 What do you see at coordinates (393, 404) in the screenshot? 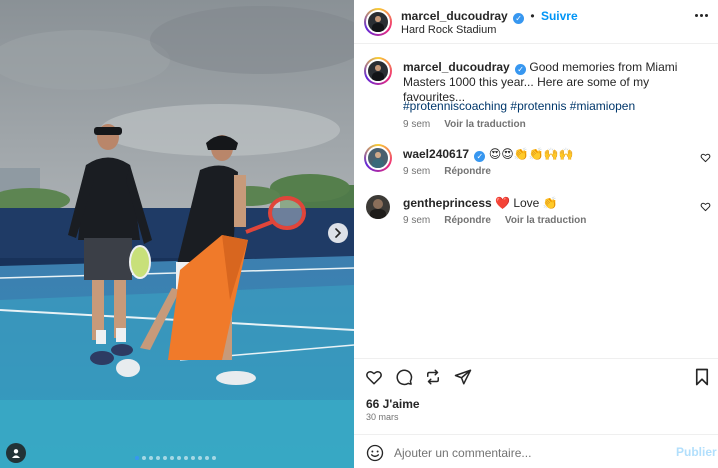
I see `like-count: 66 J'aime` at bounding box center [393, 404].